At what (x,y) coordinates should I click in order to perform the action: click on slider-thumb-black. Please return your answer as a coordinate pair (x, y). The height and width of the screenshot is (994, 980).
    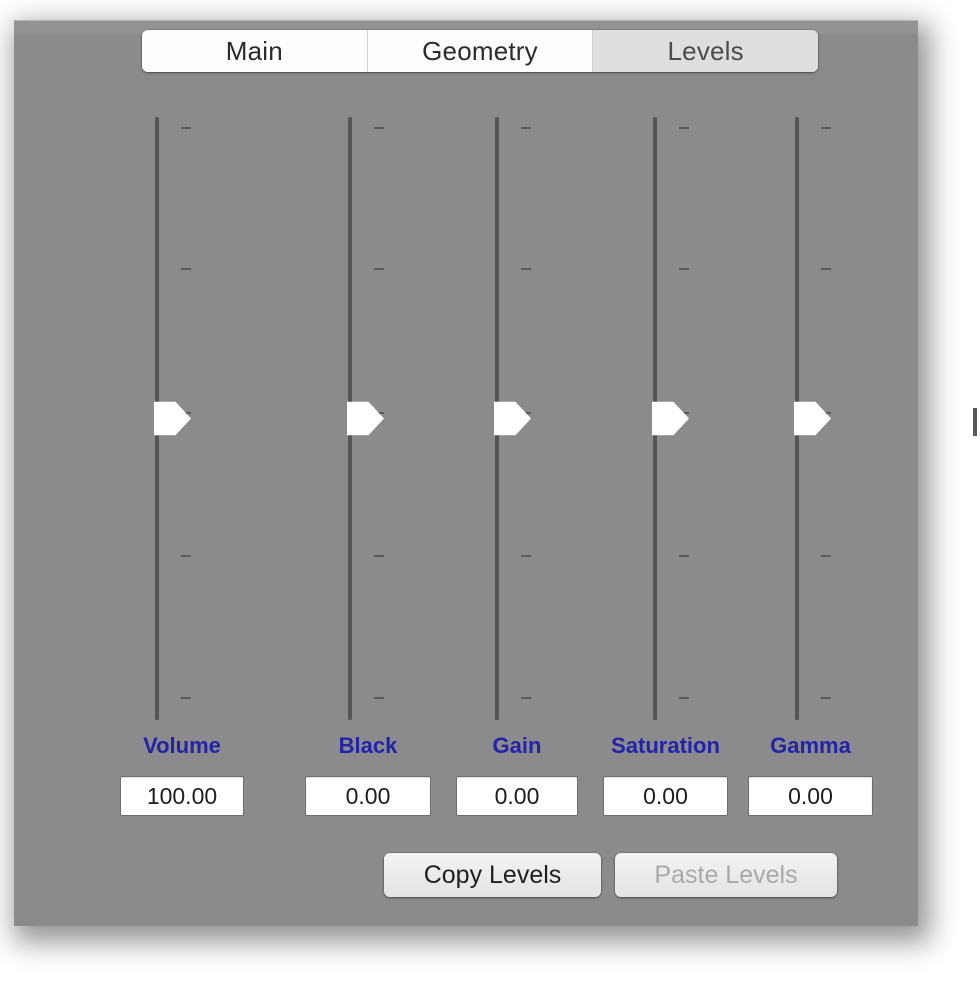
    Looking at the image, I should click on (365, 418).